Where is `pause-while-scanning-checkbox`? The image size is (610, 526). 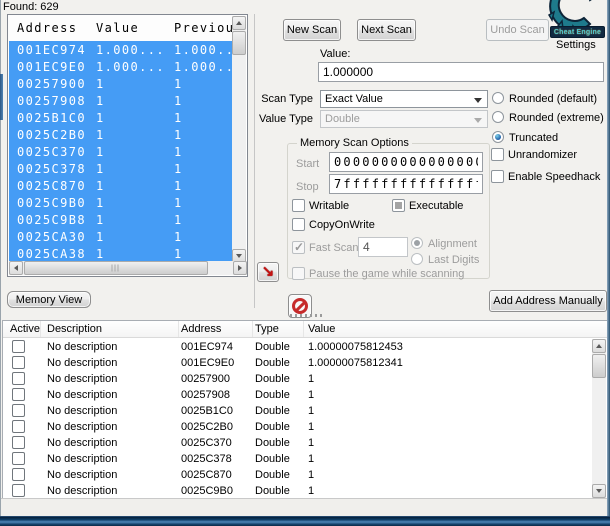
pause-while-scanning-checkbox is located at coordinates (298, 273).